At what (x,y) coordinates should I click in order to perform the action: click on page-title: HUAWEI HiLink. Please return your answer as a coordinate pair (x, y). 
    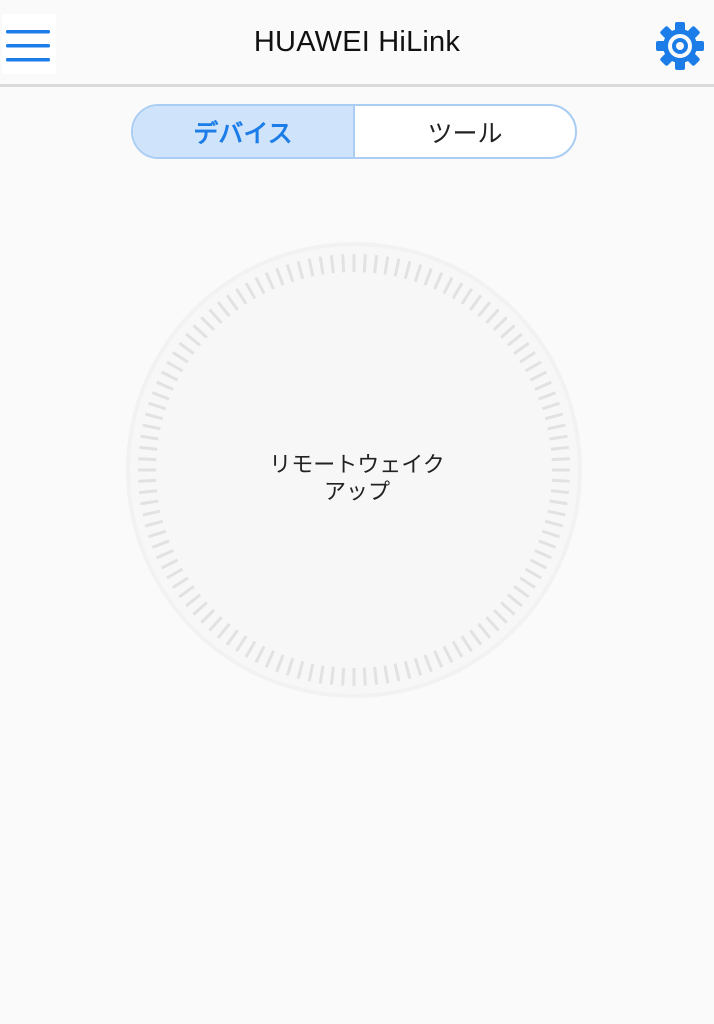
    Looking at the image, I should click on (357, 42).